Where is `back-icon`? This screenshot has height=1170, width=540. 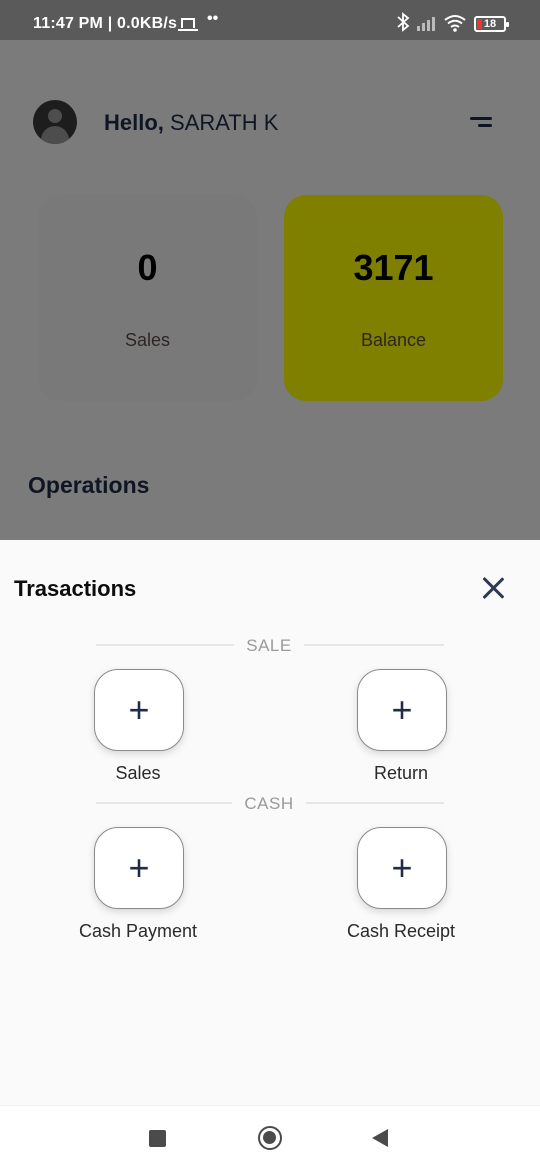
back-icon is located at coordinates (380, 1138).